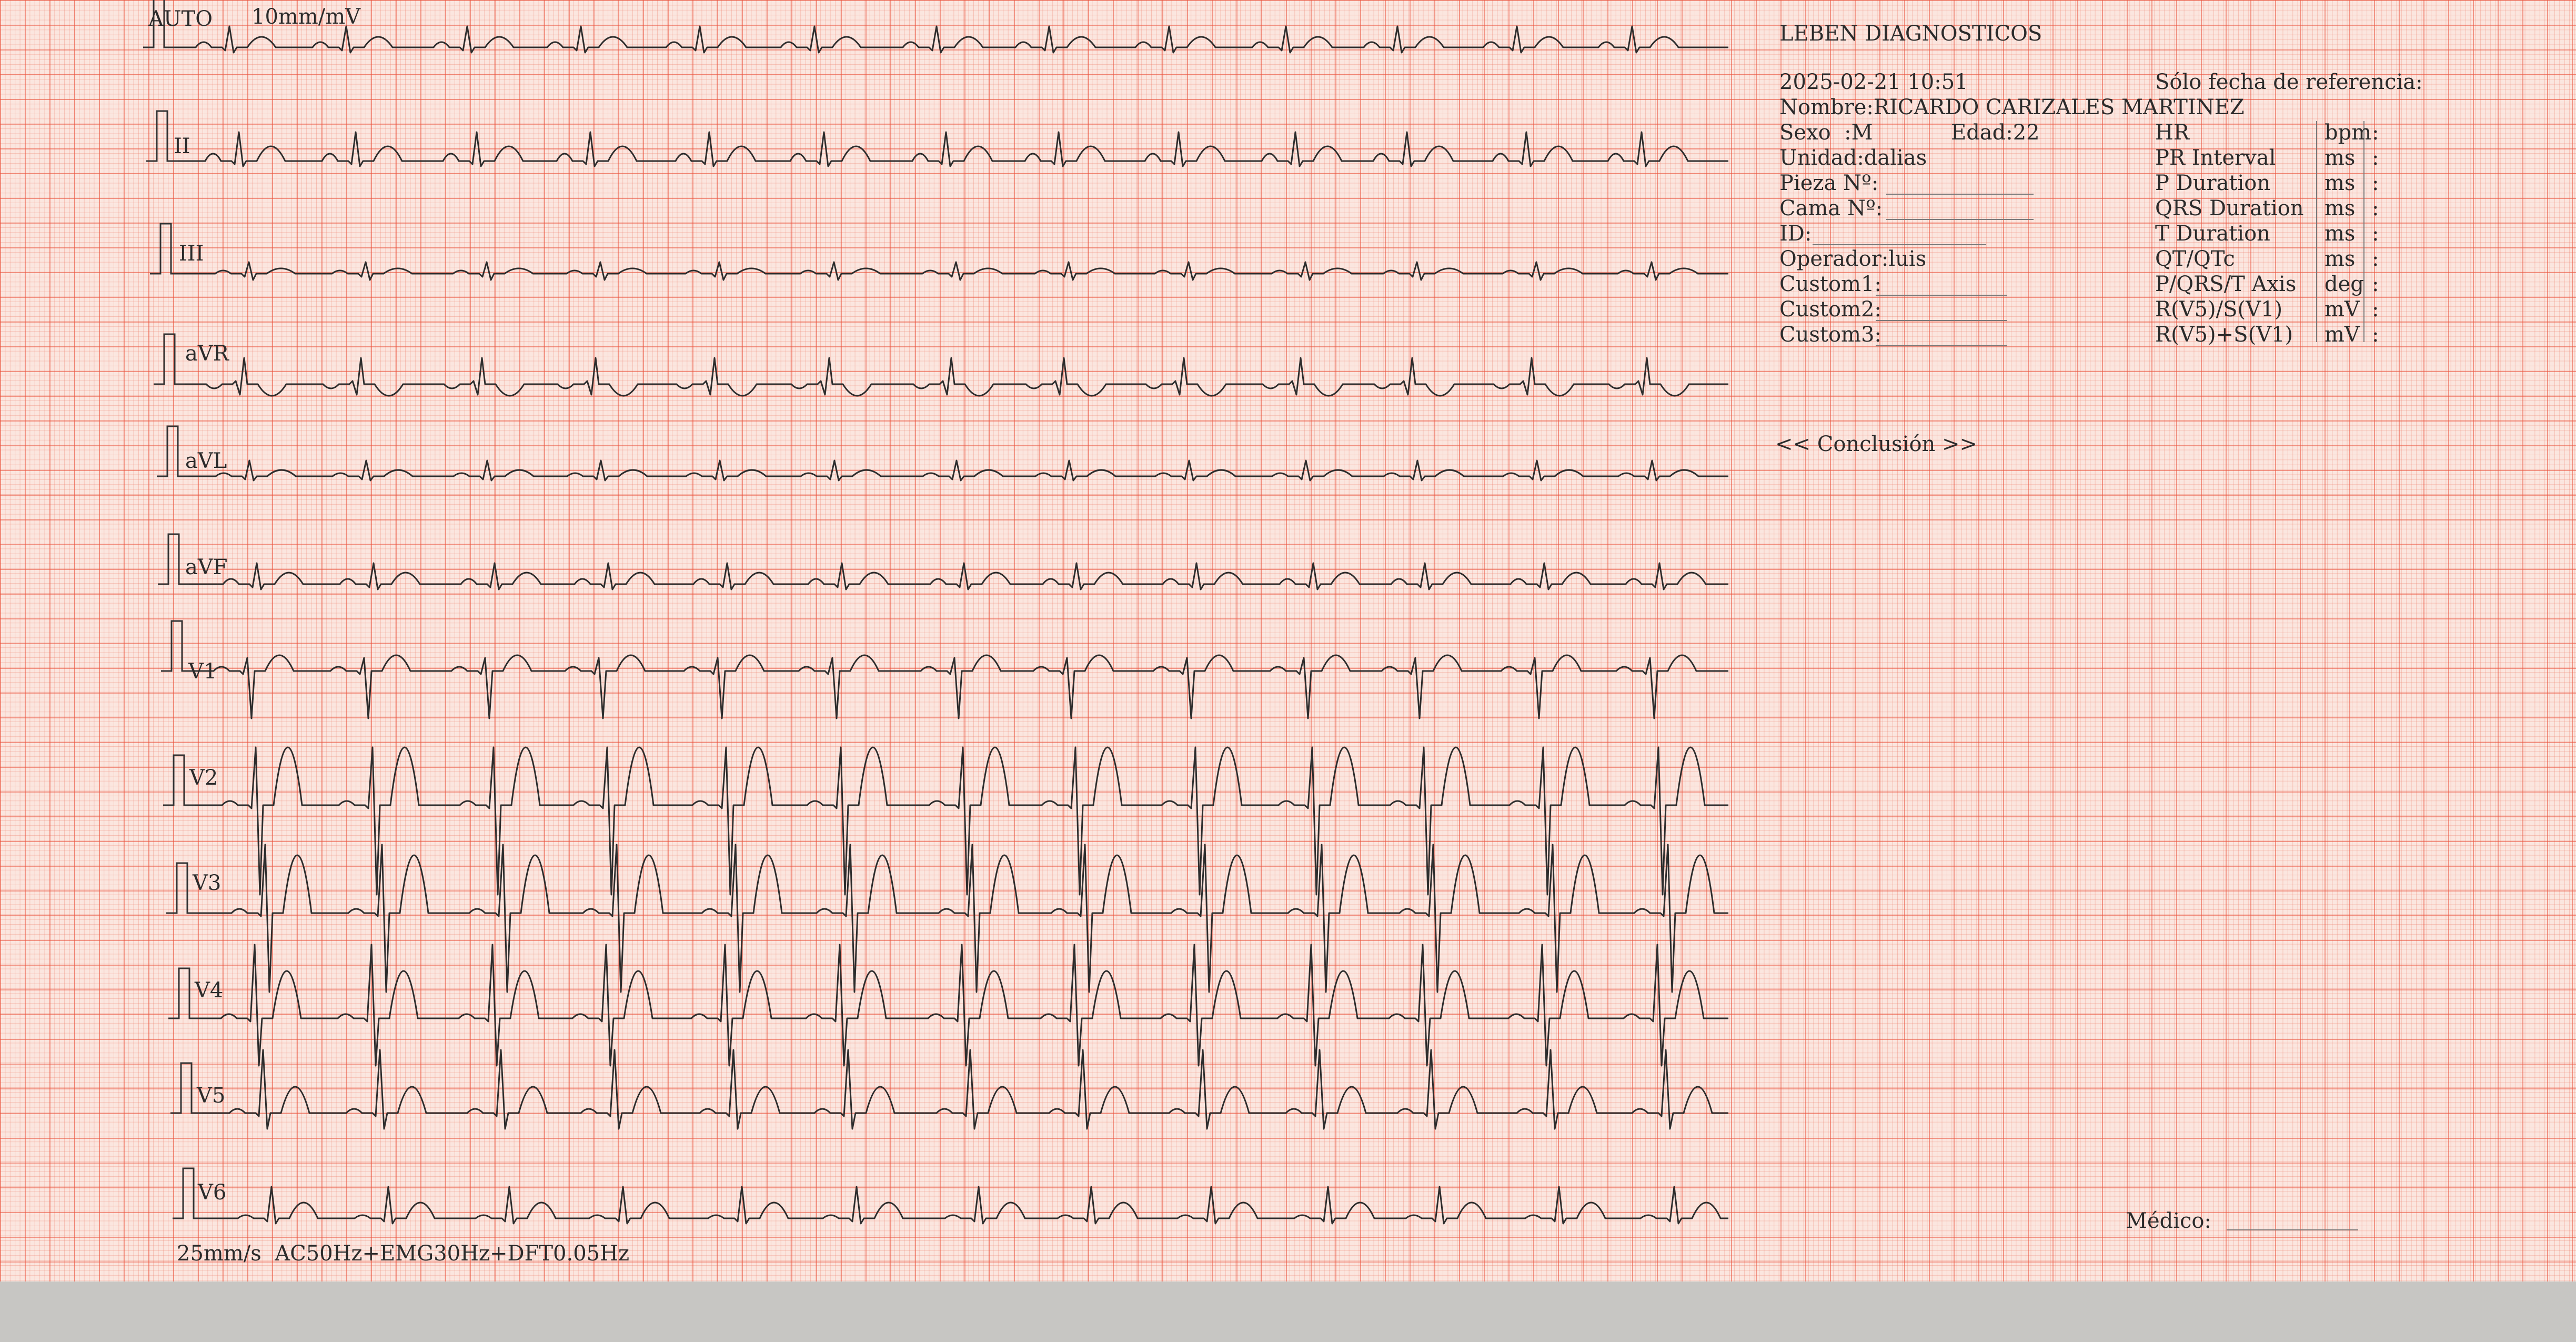 This screenshot has height=1342, width=2576. Describe the element at coordinates (958, 470) in the screenshot. I see `lead-avl-trace` at that location.